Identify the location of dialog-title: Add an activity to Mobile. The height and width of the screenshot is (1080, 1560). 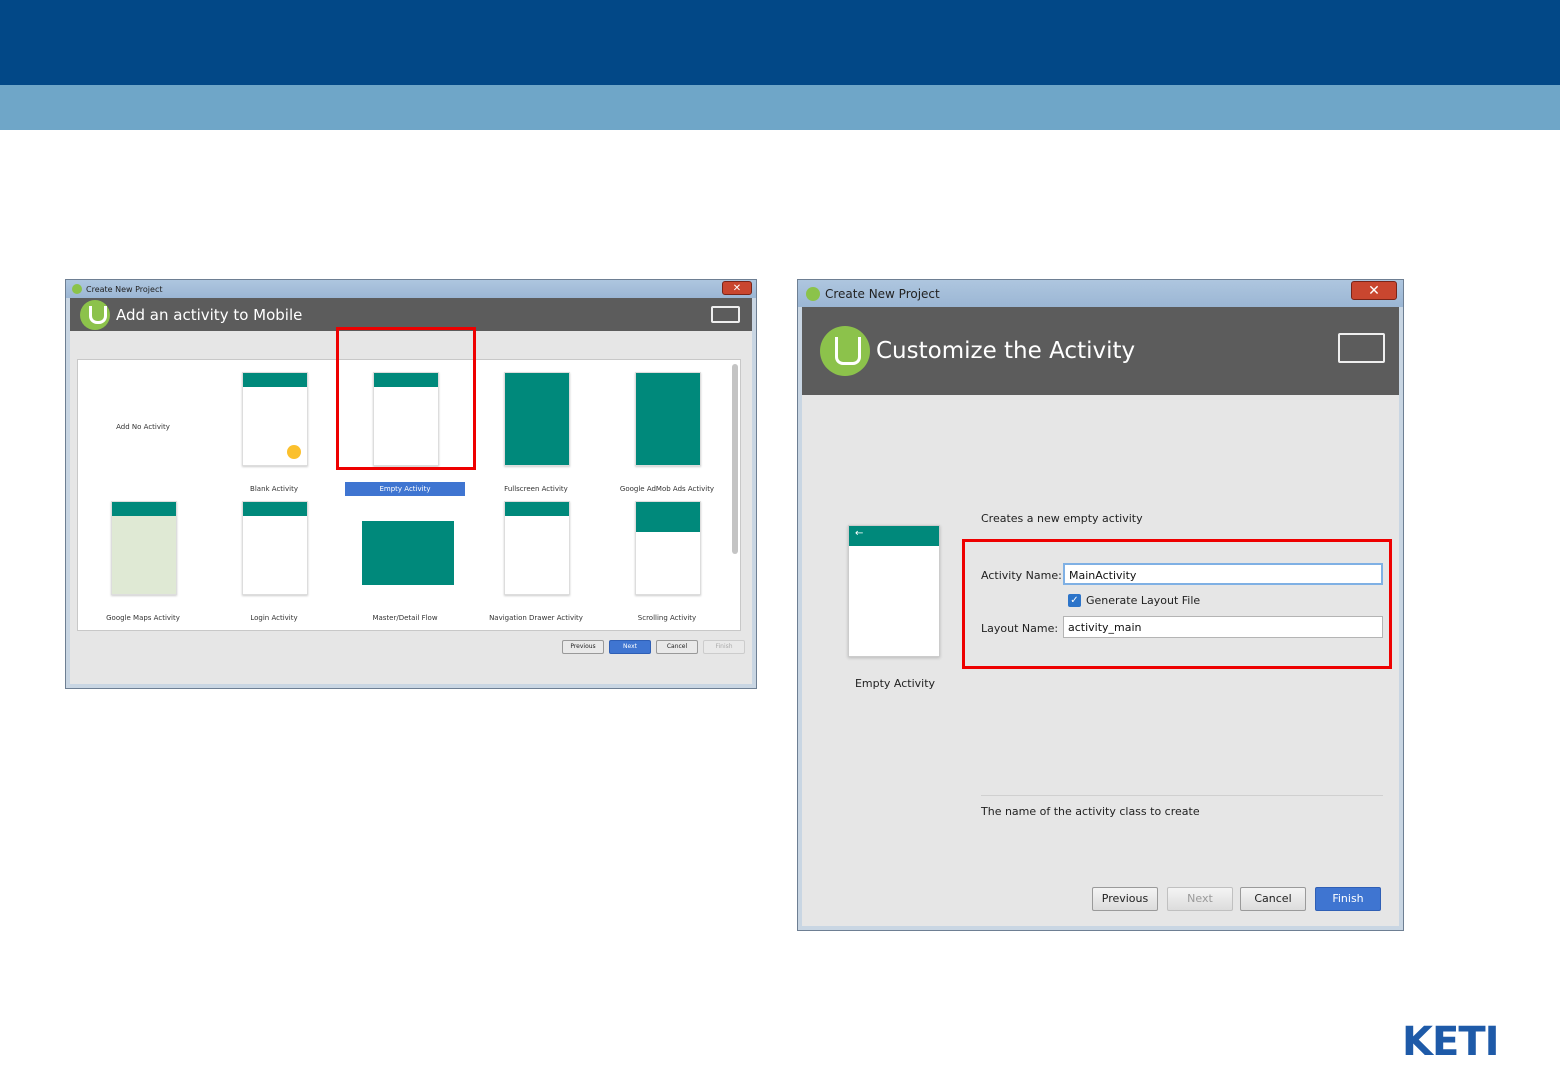
(209, 314).